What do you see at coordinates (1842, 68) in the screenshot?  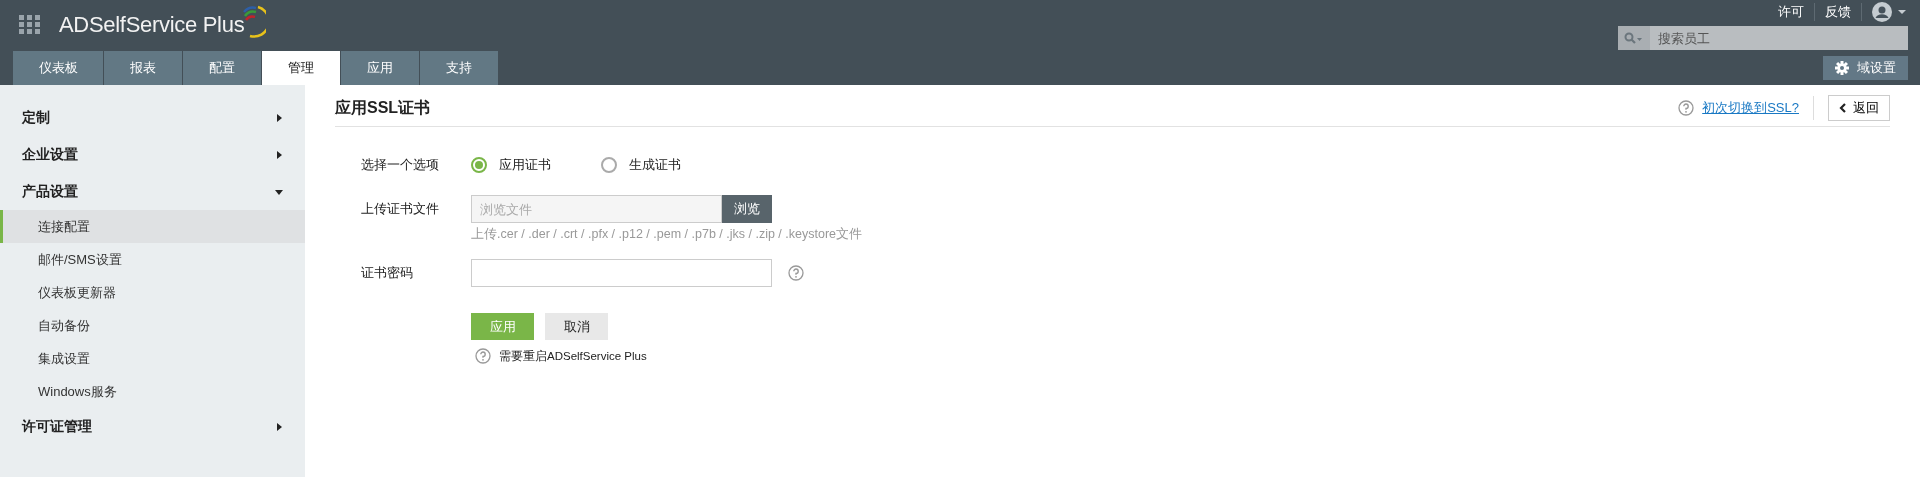 I see `gear-icon` at bounding box center [1842, 68].